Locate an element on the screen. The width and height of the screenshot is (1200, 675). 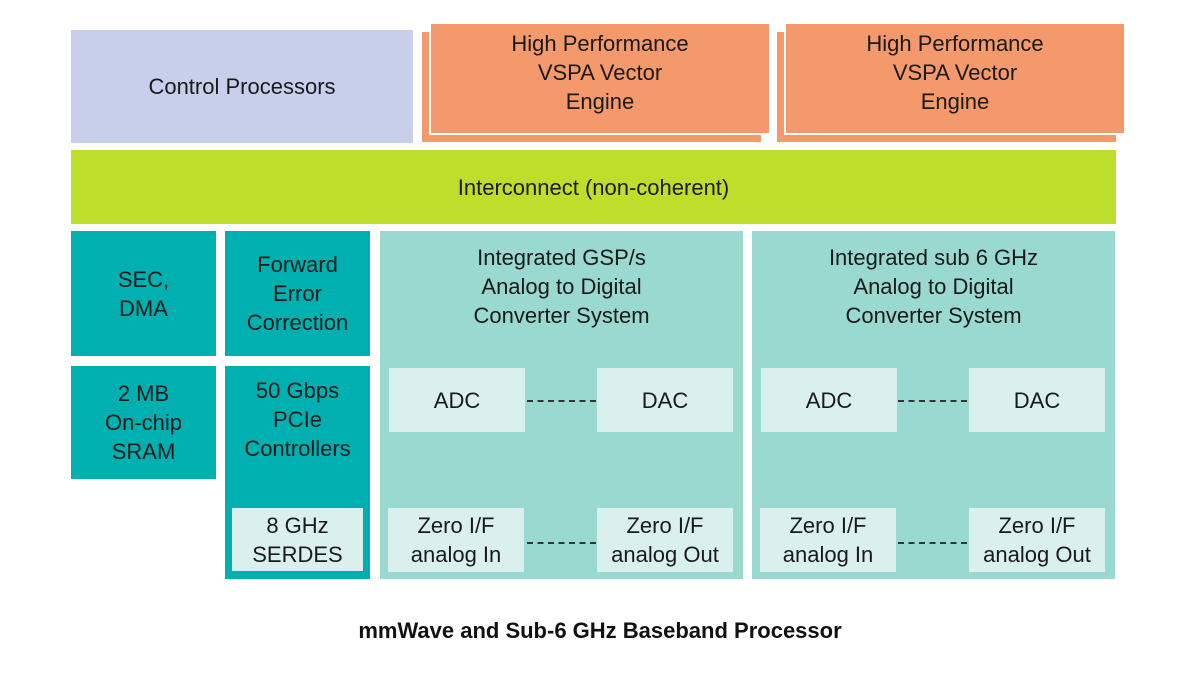
fec-block: Forward Error Correction is located at coordinates (297, 293).